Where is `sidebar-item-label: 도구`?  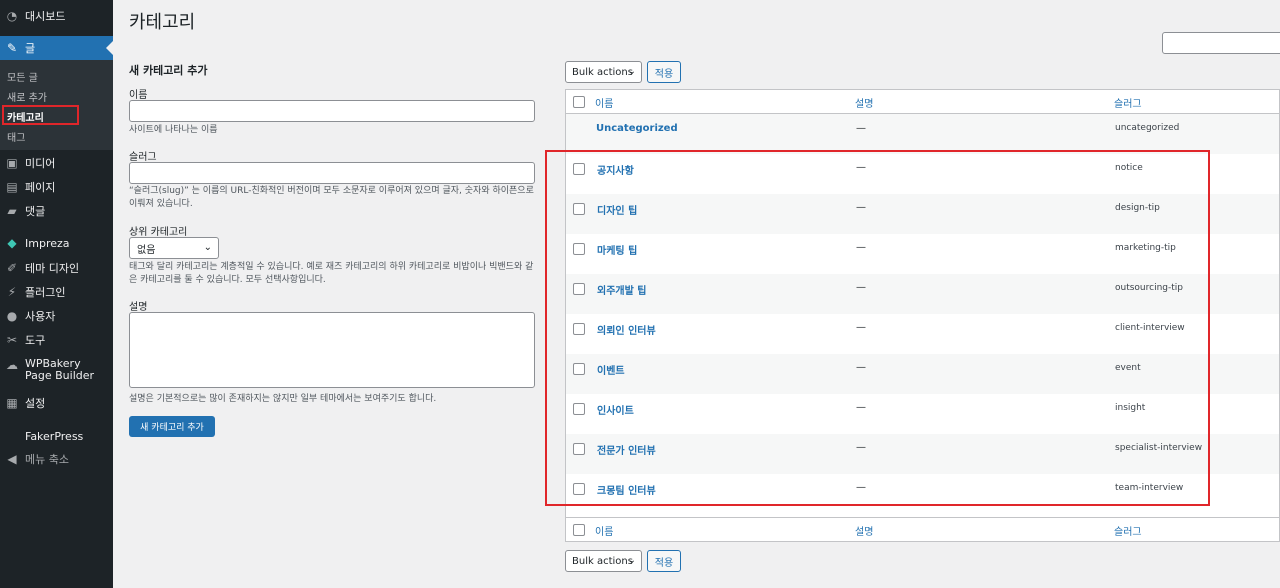
sidebar-item-label: 도구 is located at coordinates (35, 340).